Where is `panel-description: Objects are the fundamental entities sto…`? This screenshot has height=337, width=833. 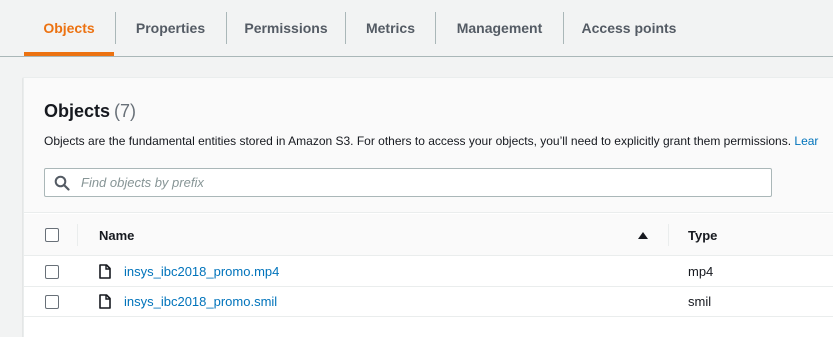
panel-description: Objects are the fundamental entities sto… is located at coordinates (431, 141).